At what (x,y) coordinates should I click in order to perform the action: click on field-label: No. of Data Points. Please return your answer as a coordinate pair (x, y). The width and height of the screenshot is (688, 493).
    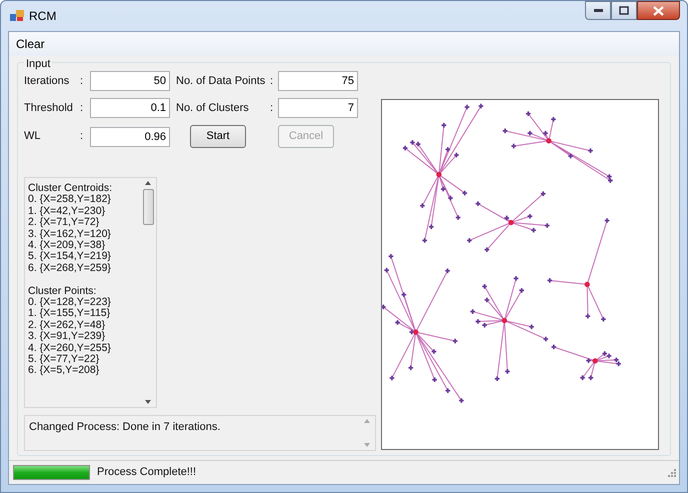
    Looking at the image, I should click on (220, 81).